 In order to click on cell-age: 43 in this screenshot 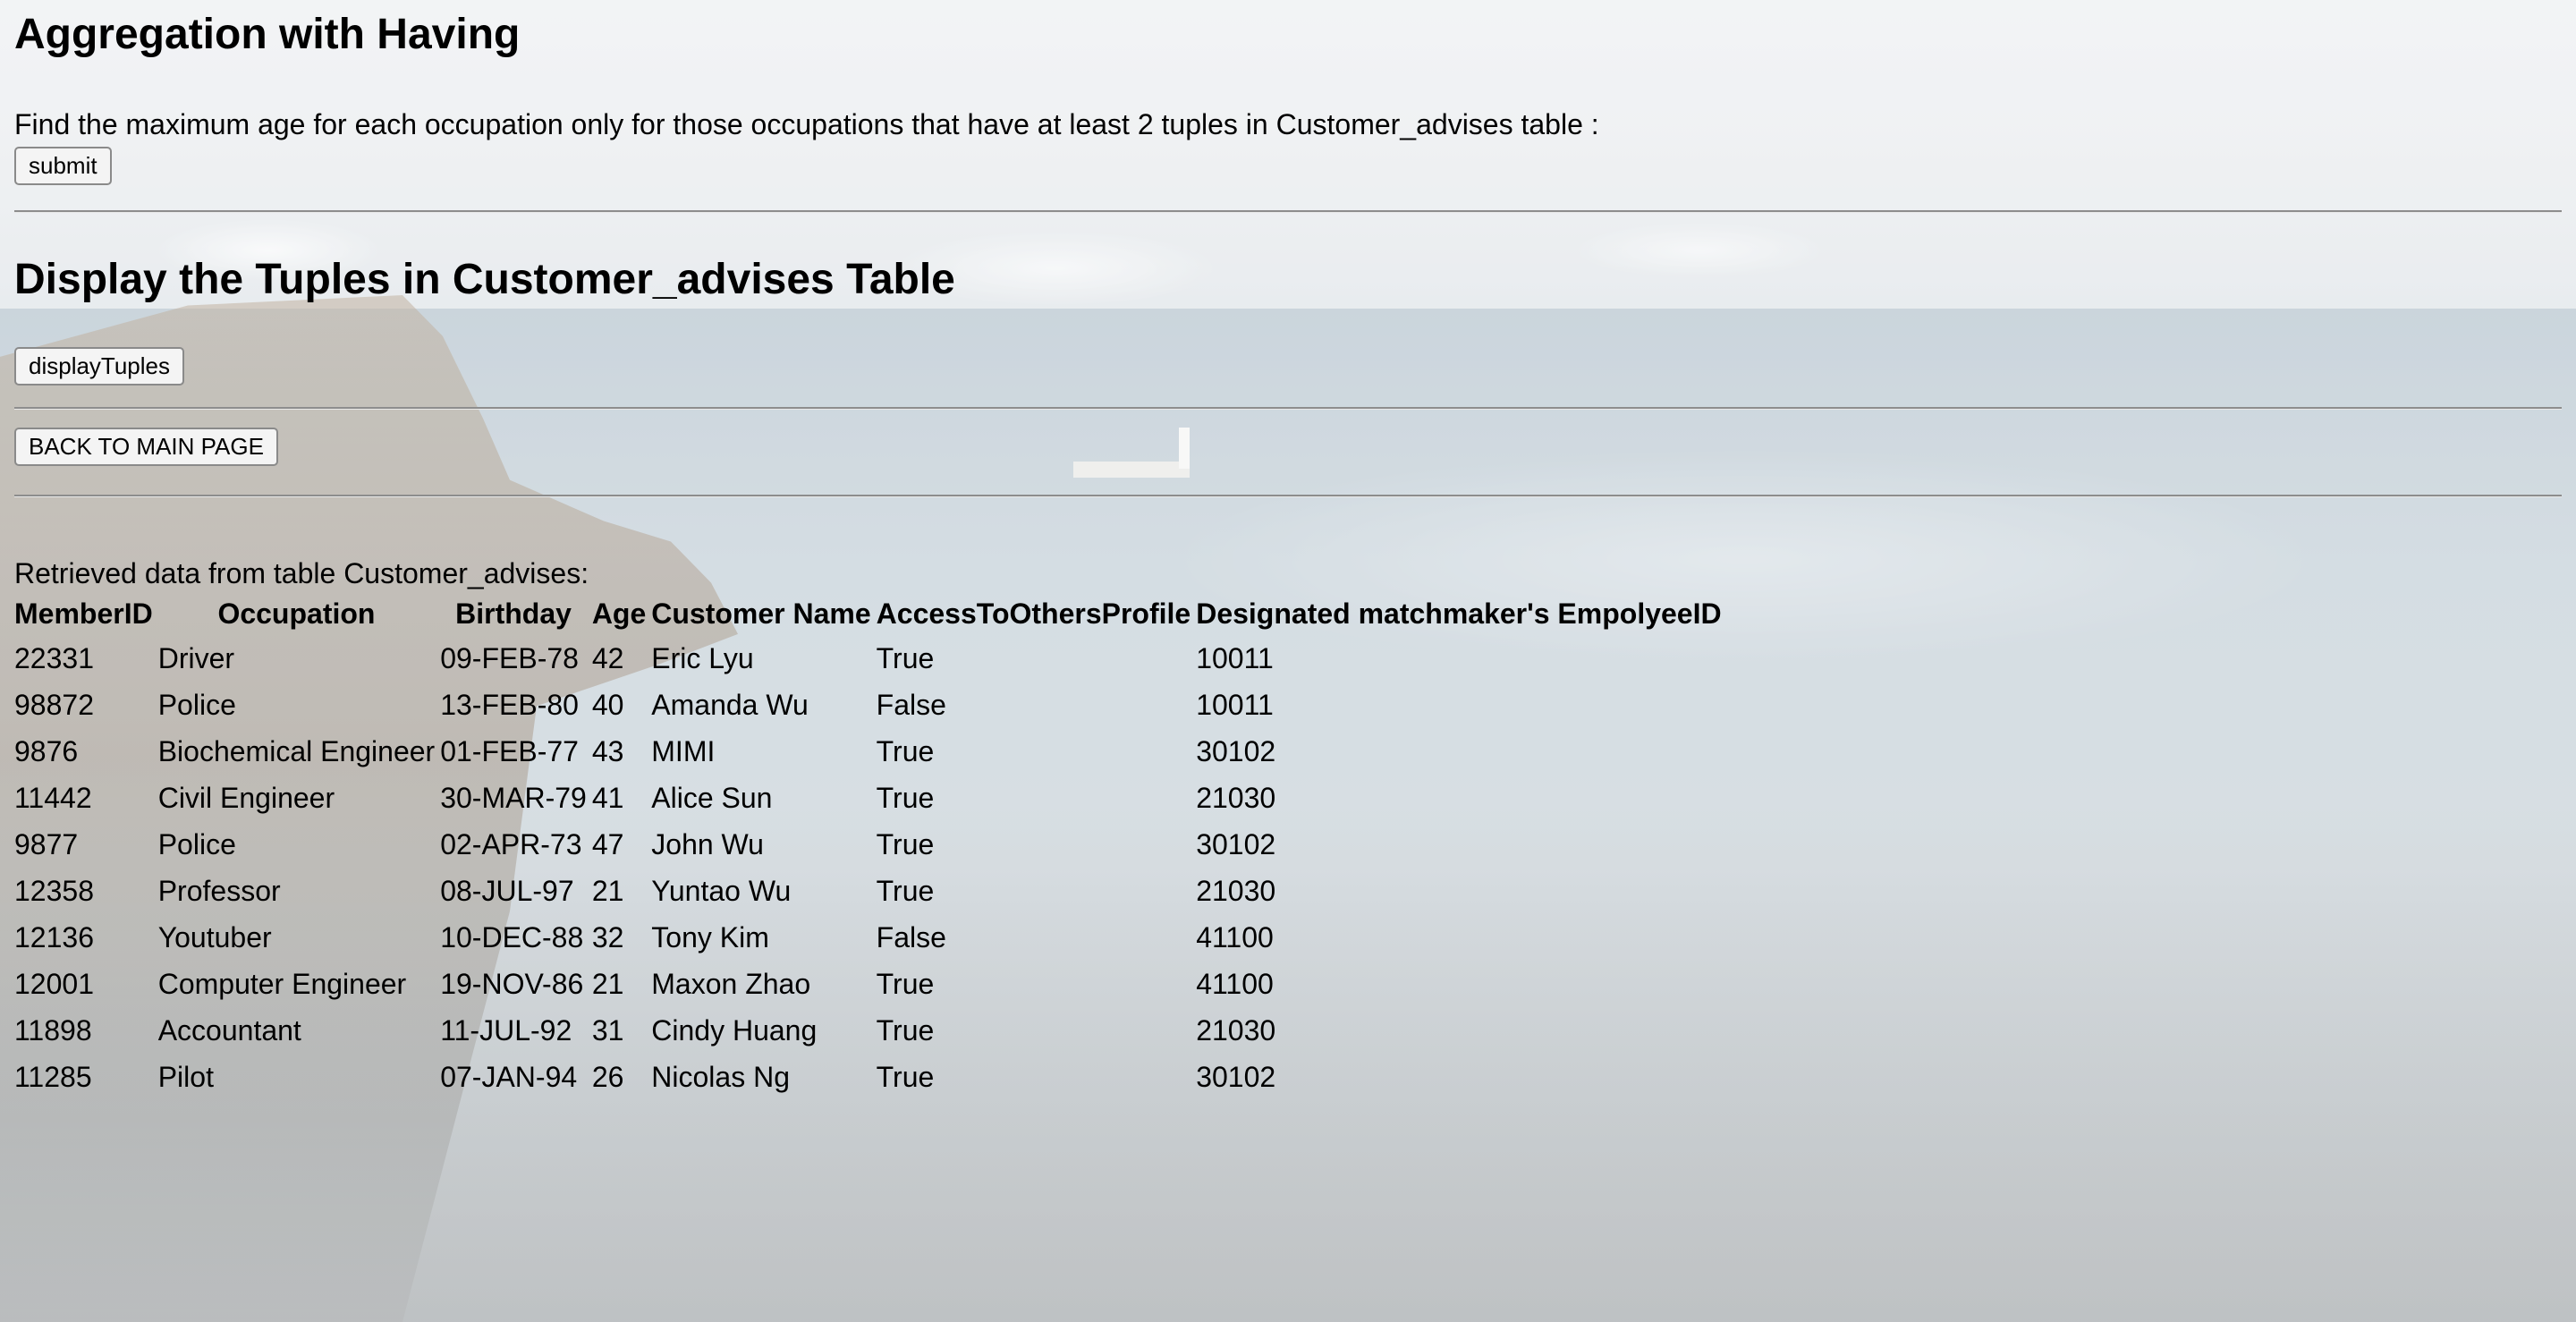, I will do `click(607, 751)`.